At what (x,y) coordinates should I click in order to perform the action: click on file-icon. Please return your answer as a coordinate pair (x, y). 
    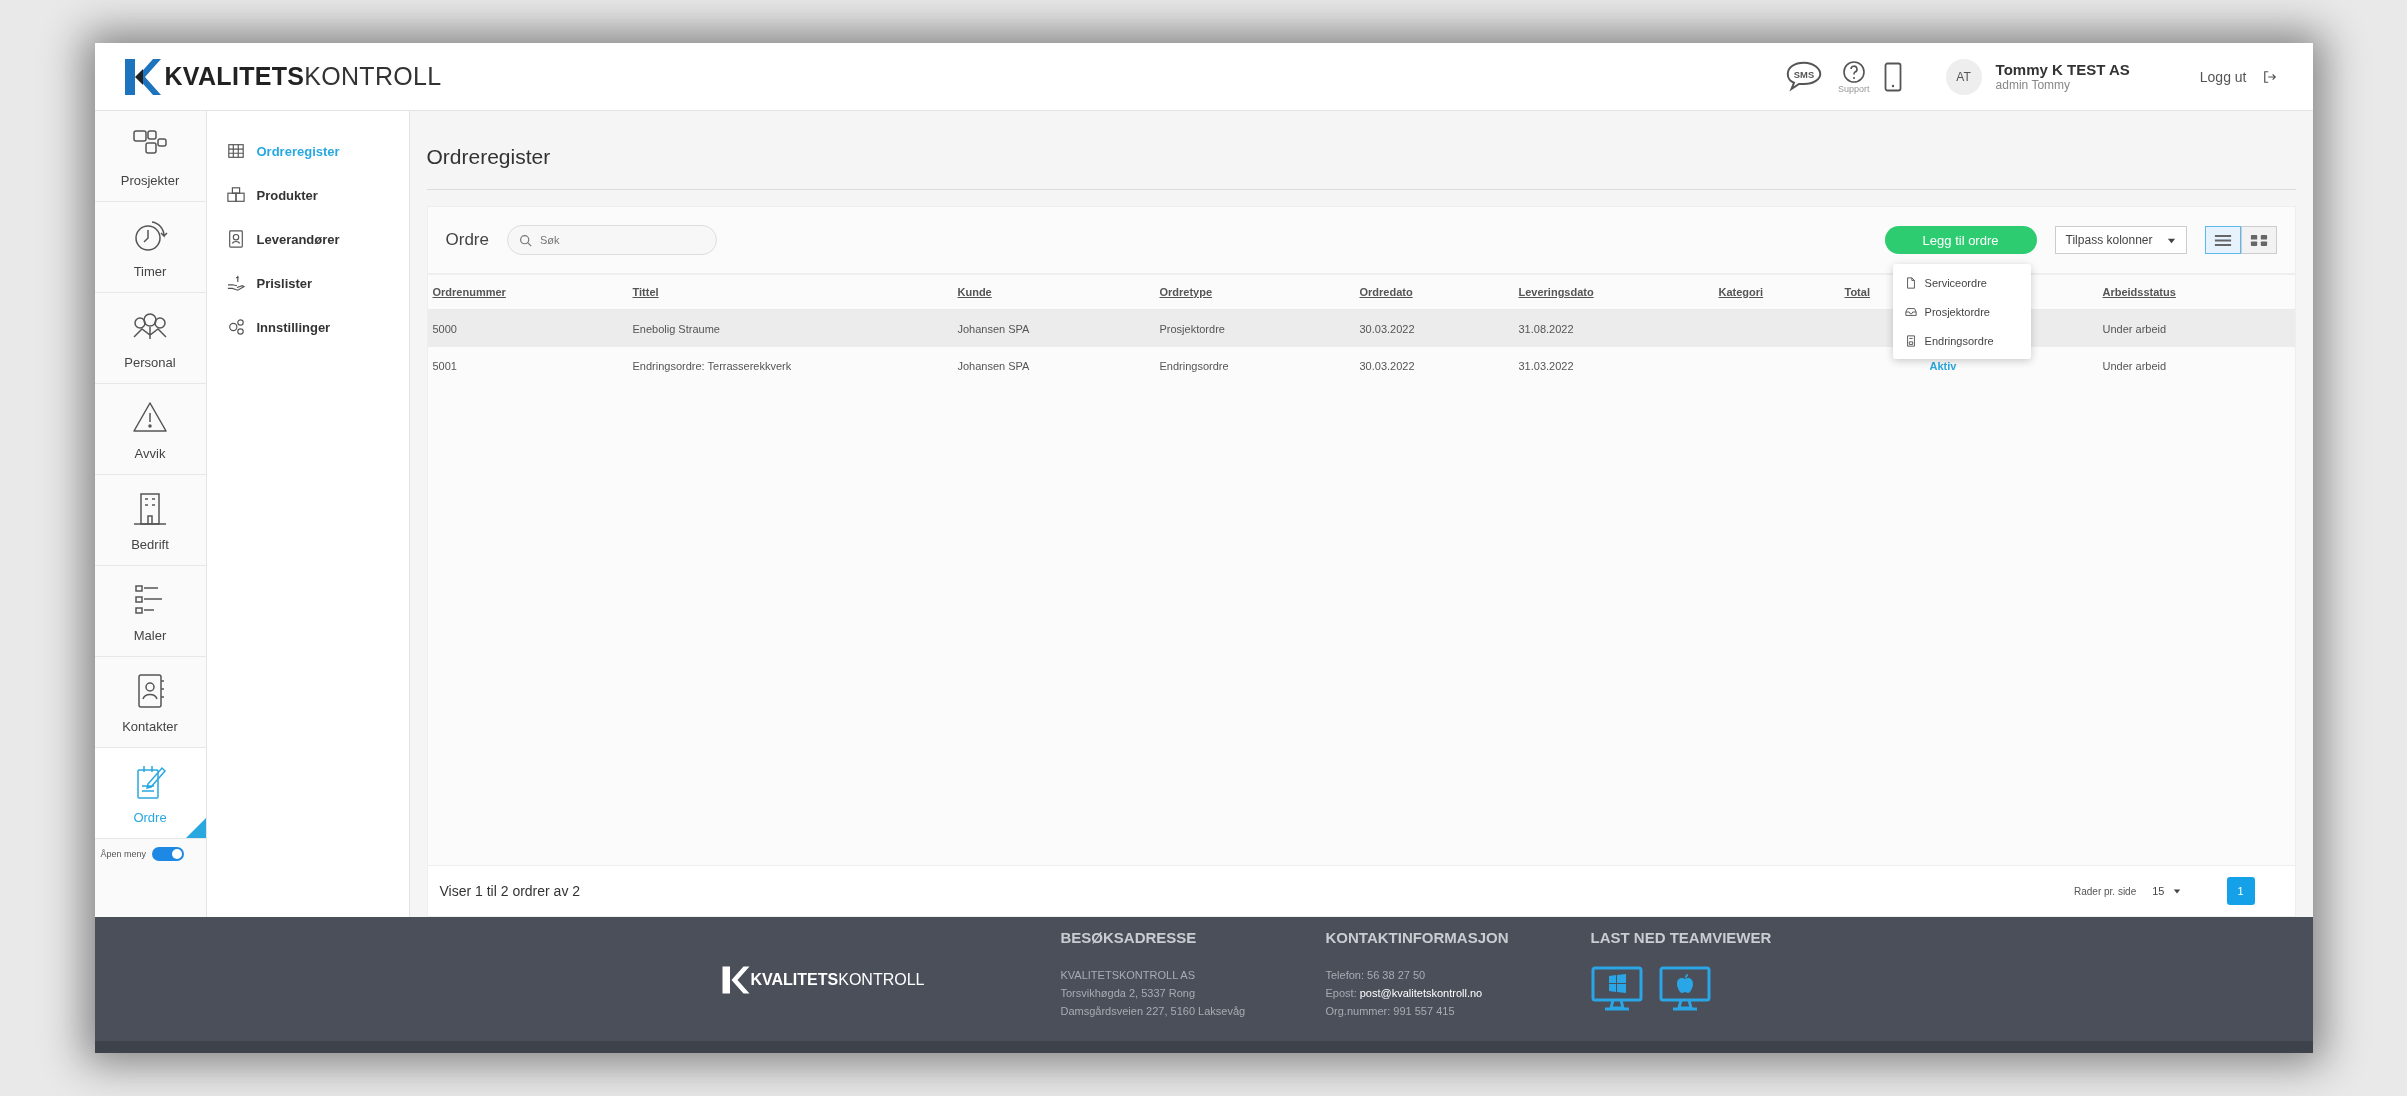
    Looking at the image, I should click on (1910, 282).